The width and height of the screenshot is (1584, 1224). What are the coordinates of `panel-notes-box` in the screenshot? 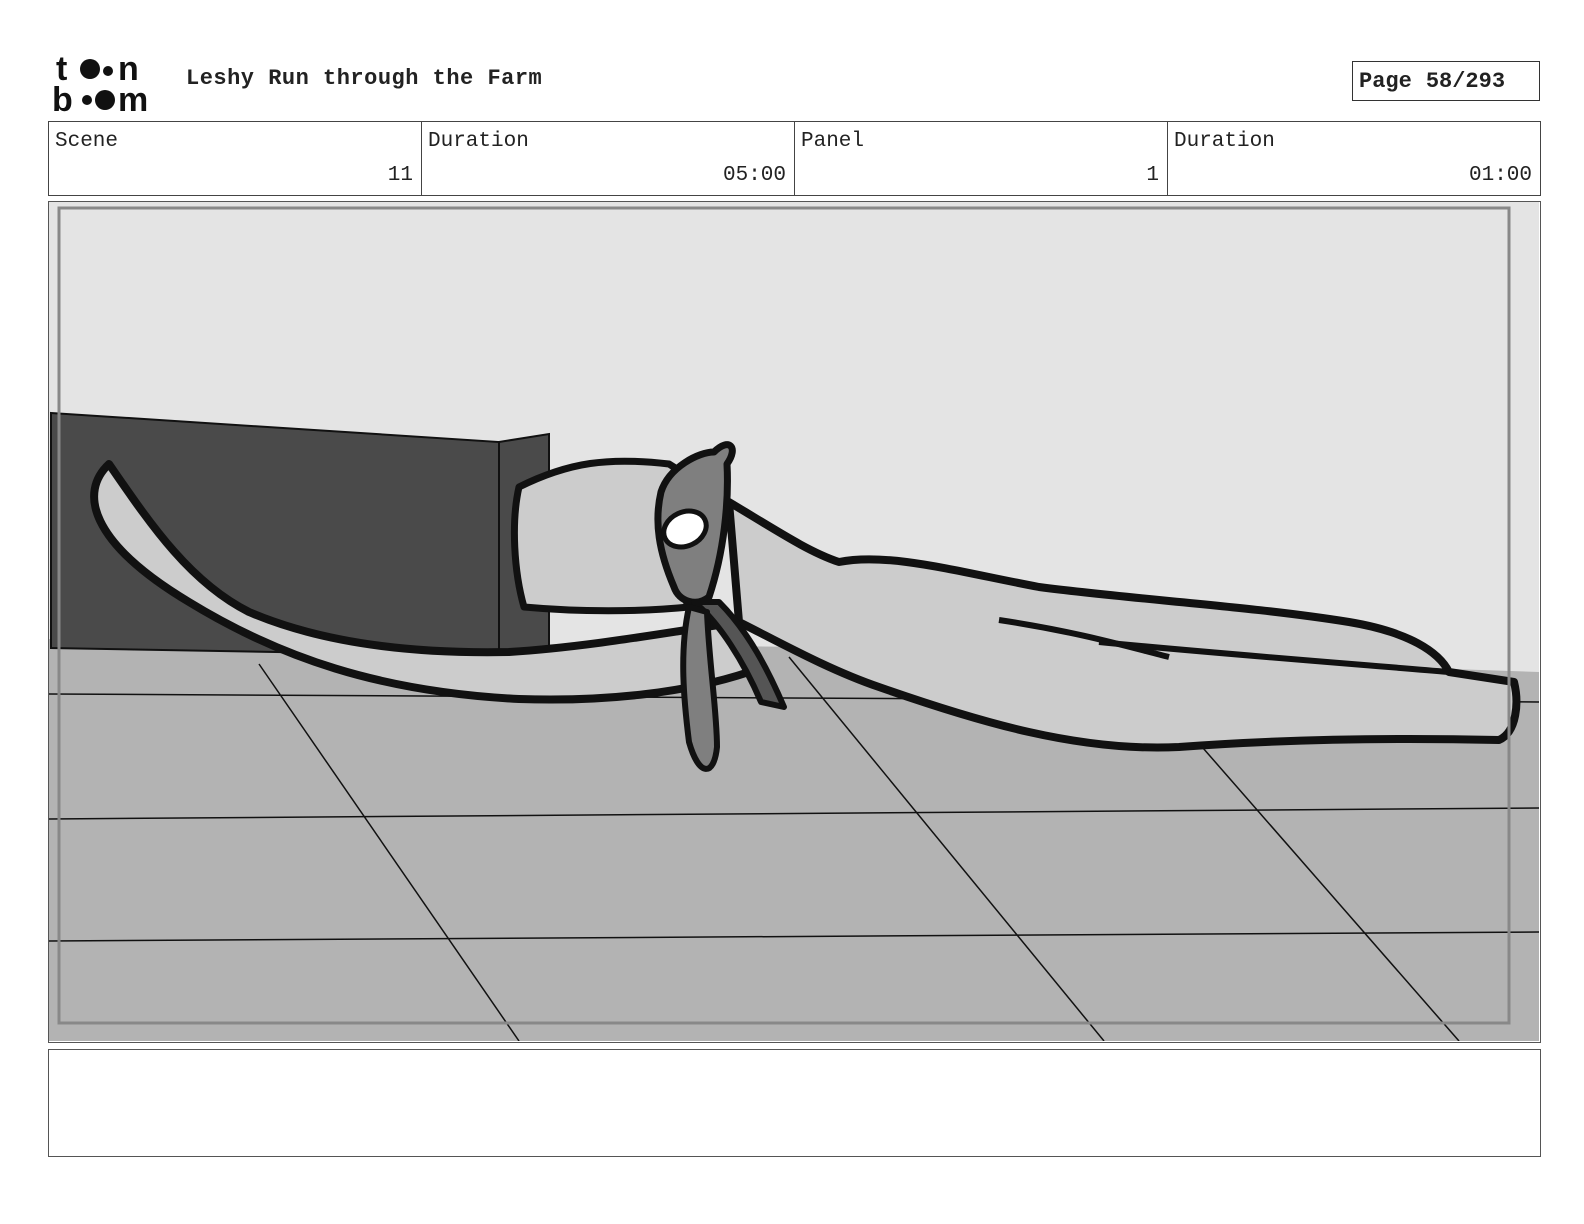 It's located at (794, 1103).